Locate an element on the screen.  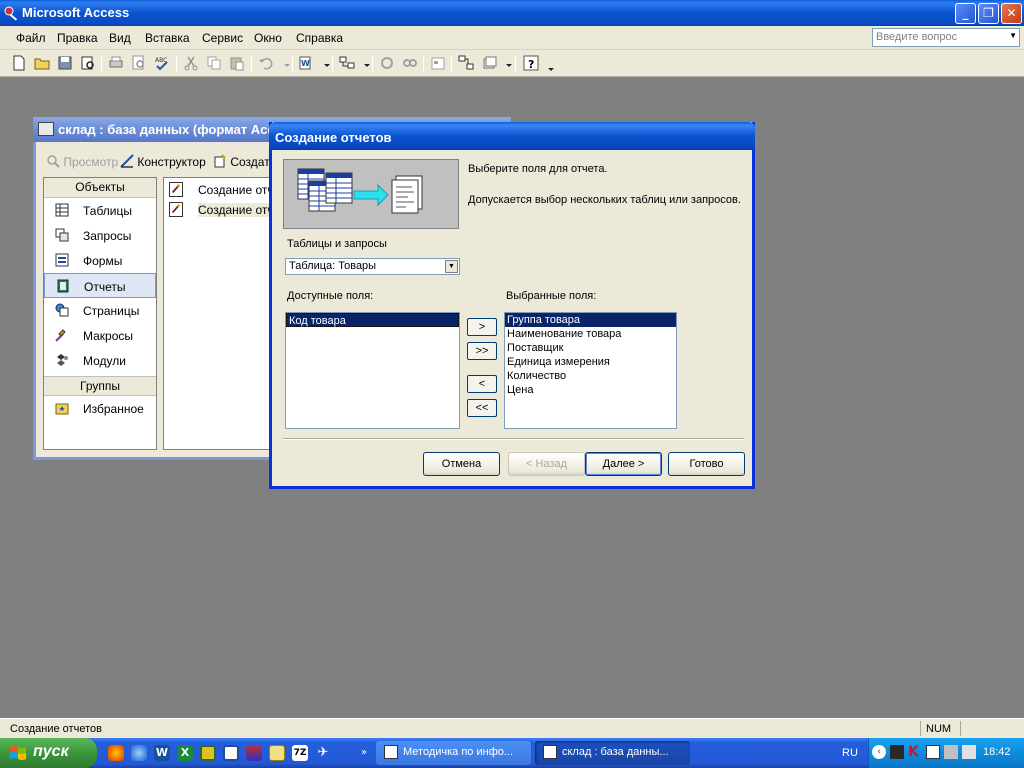
menu-edit: Правка is located at coordinates (77, 38).